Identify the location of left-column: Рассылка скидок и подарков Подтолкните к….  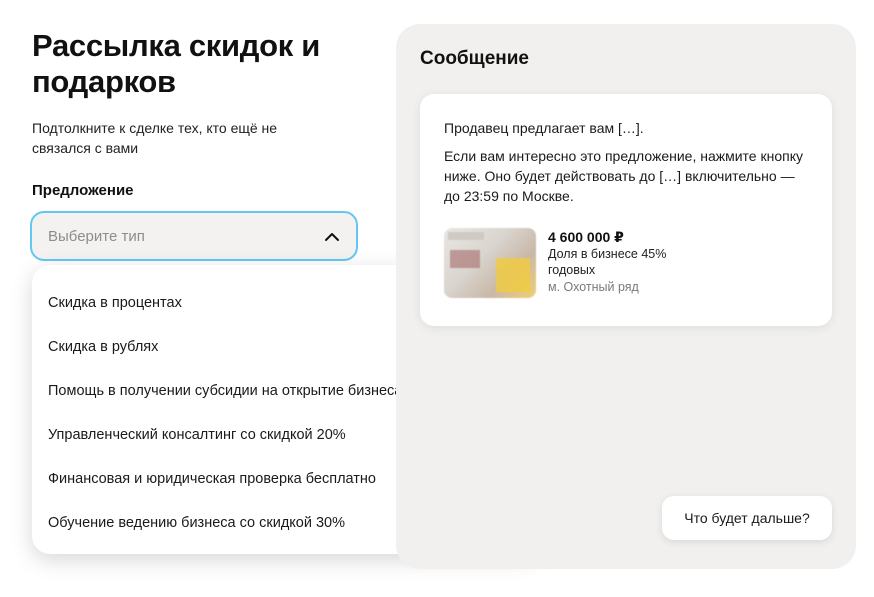
(202, 113).